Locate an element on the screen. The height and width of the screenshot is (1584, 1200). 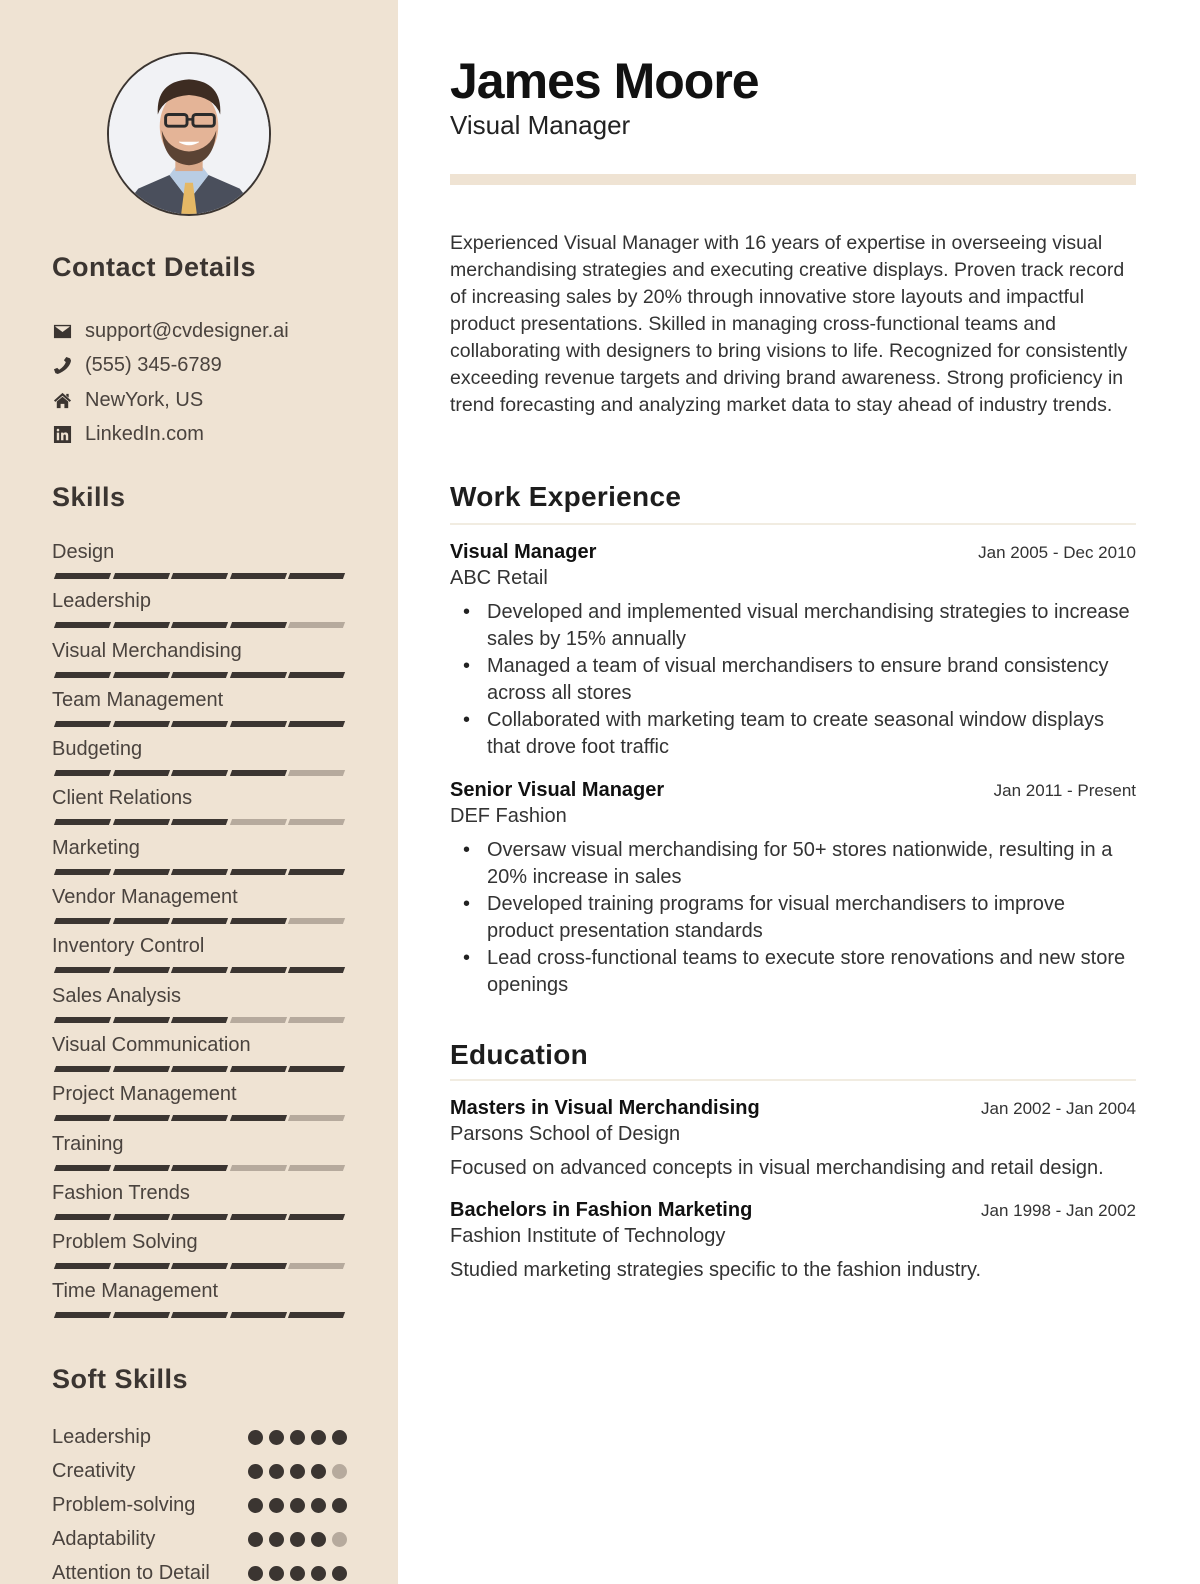
contact-location: NewYork, US is located at coordinates (170, 400).